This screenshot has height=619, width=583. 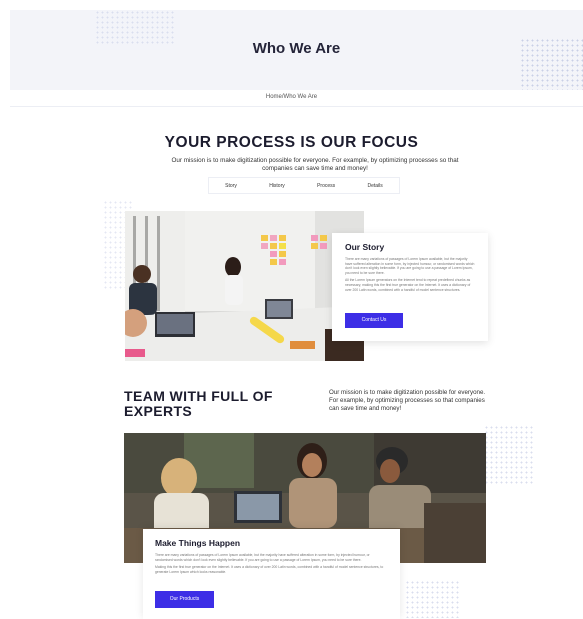 What do you see at coordinates (304, 185) in the screenshot?
I see `section-tabs: Story History Process Details` at bounding box center [304, 185].